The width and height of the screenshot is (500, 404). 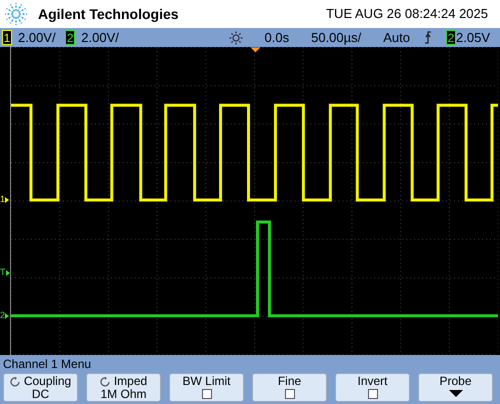 What do you see at coordinates (108, 14) in the screenshot?
I see `brand-name: Agilent Technologies` at bounding box center [108, 14].